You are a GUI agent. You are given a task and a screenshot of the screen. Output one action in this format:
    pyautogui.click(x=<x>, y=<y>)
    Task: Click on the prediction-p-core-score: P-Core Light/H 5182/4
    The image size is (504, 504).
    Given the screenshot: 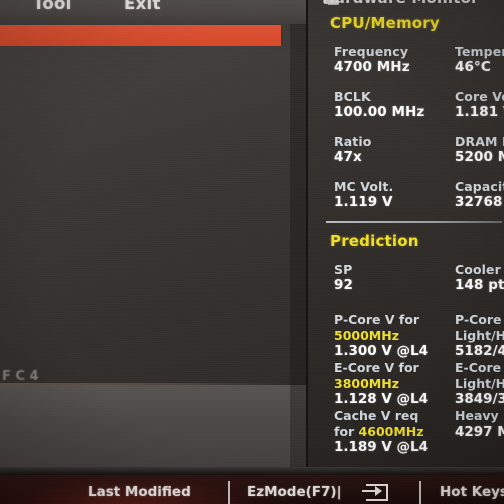 What is the action you would take?
    pyautogui.click(x=479, y=336)
    